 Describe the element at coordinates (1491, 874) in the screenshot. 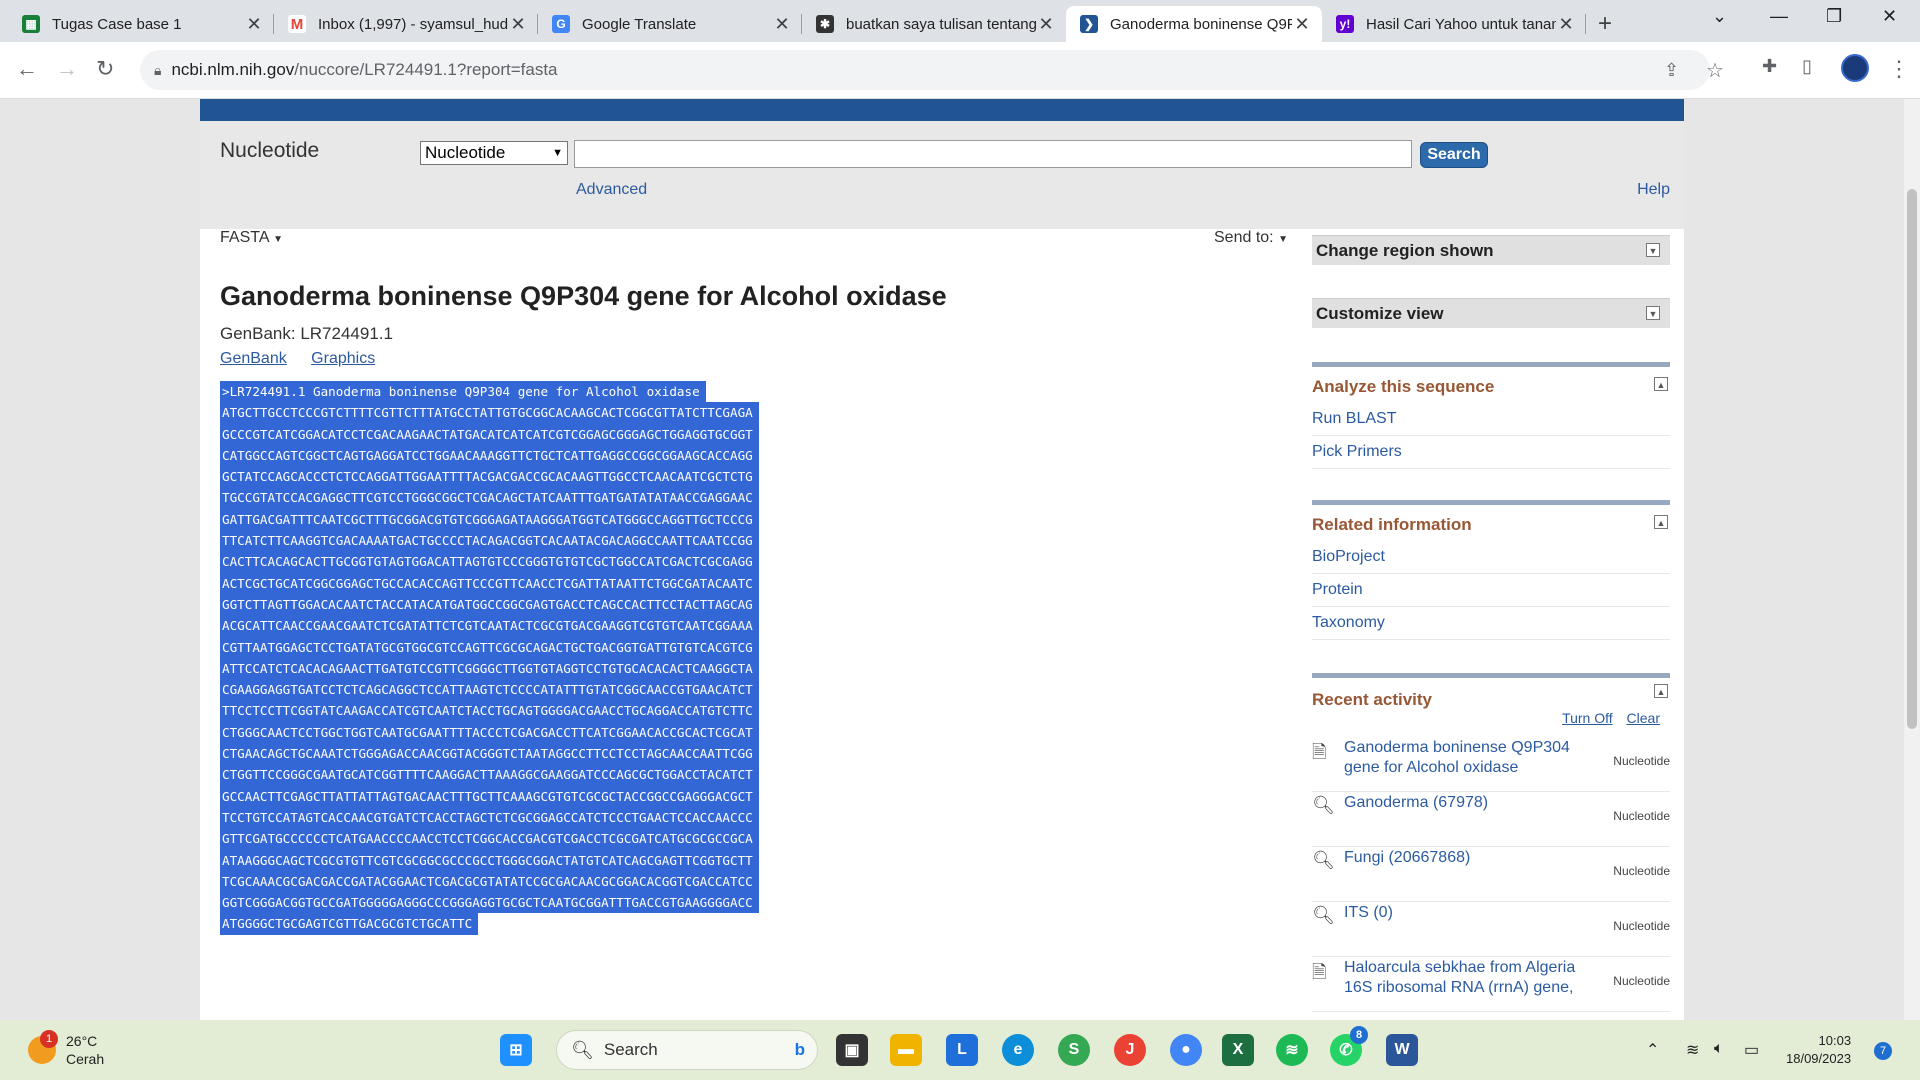

I see `recent-item: 🔍︎ Fungi (20667868) Nucleotide` at that location.